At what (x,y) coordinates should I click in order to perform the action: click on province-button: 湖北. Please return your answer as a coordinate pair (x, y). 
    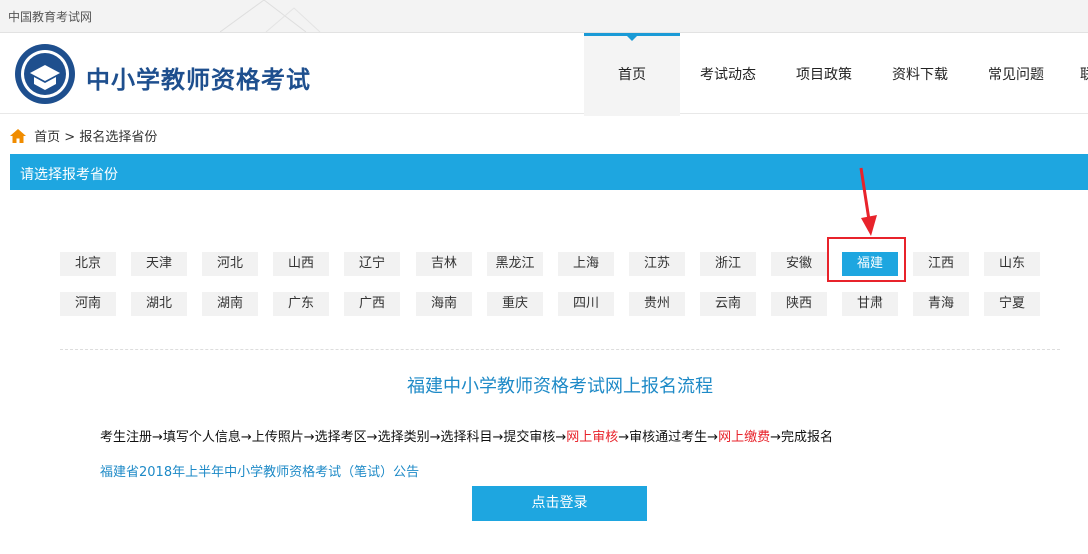
    Looking at the image, I should click on (159, 304).